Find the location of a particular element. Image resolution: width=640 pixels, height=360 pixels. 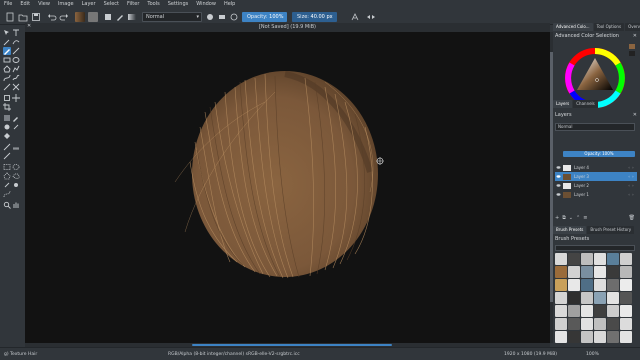

move-layer-down-icon: ⌄ is located at coordinates (571, 219).